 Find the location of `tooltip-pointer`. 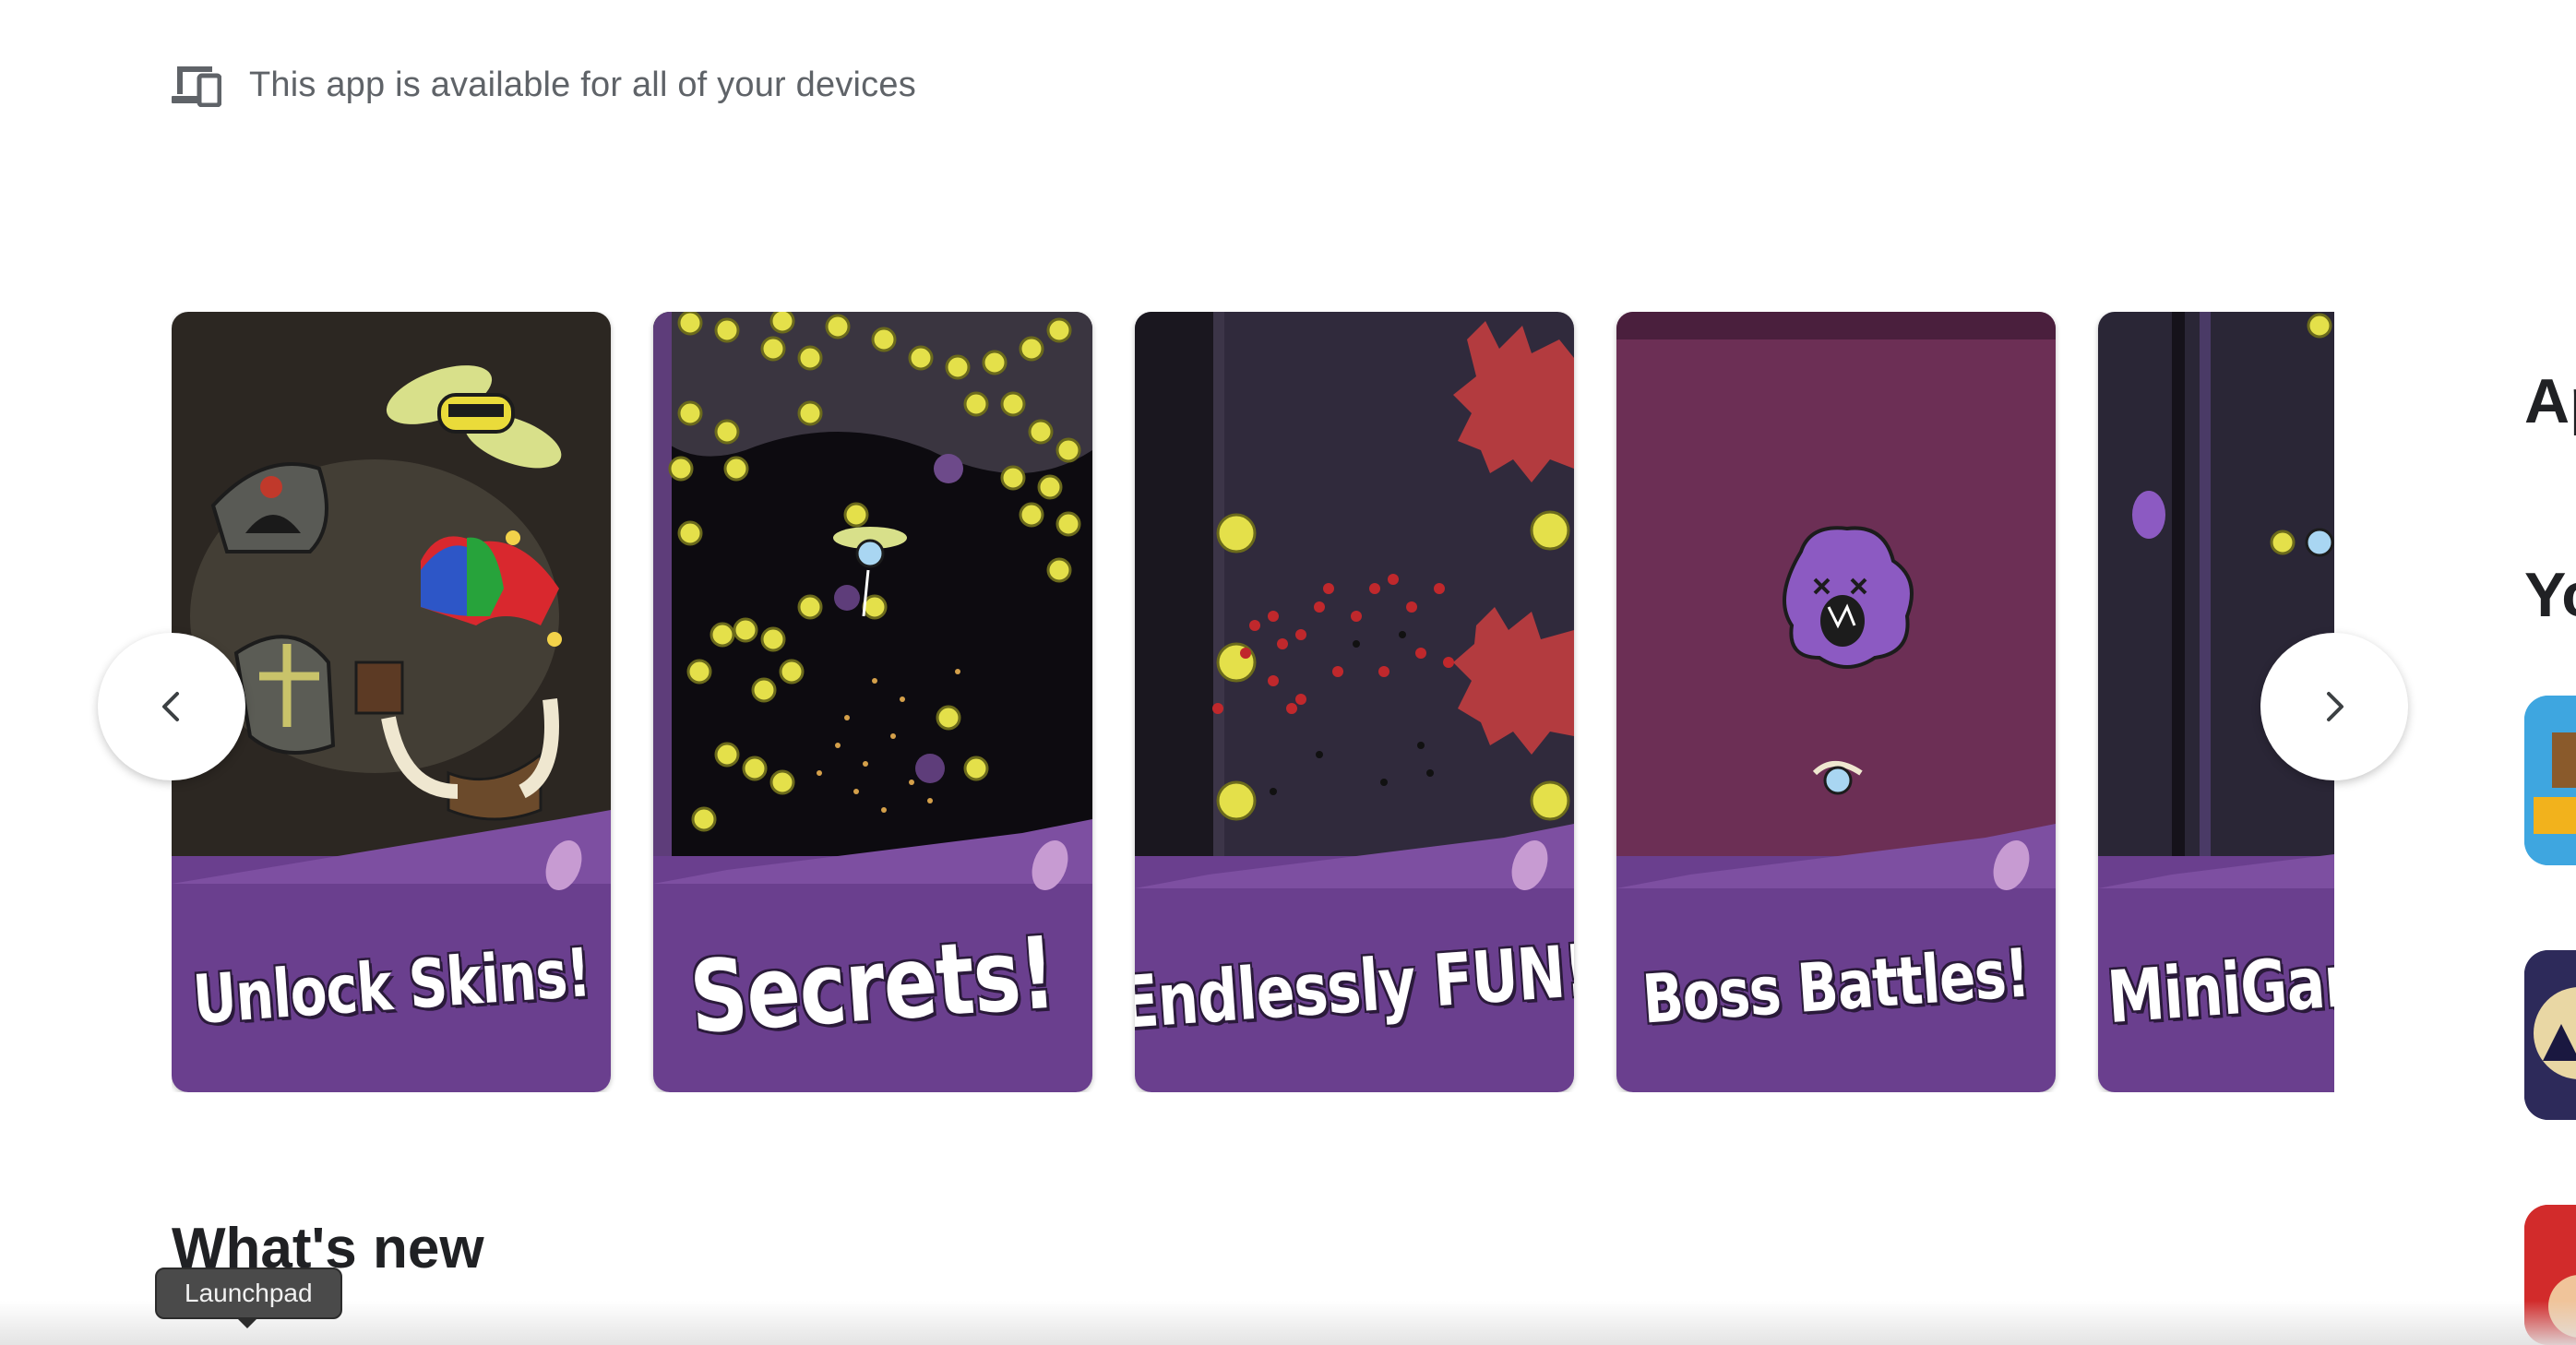

tooltip-pointer is located at coordinates (247, 1322).